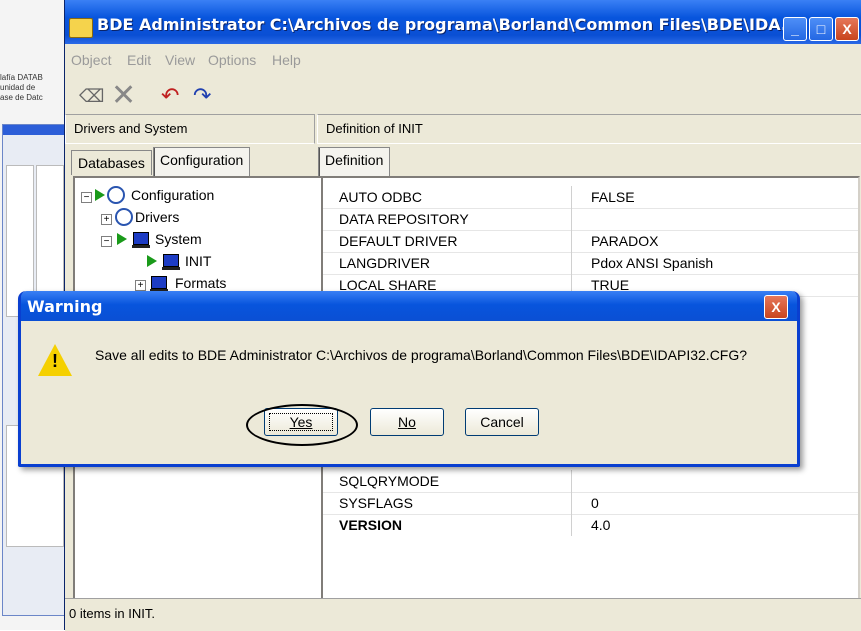  I want to click on system-icon, so click(141, 240).